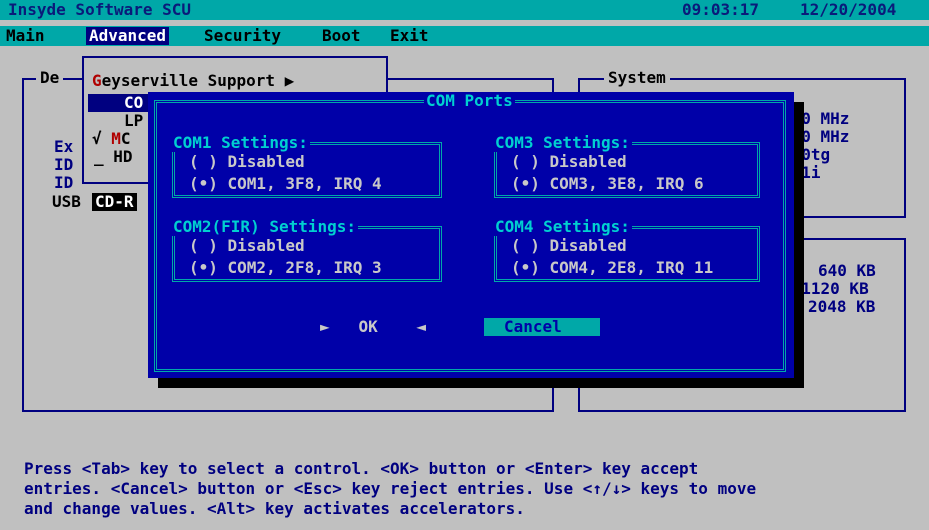 This screenshot has width=929, height=530. What do you see at coordinates (373, 327) in the screenshot?
I see `ok-button: ► OK ◄` at bounding box center [373, 327].